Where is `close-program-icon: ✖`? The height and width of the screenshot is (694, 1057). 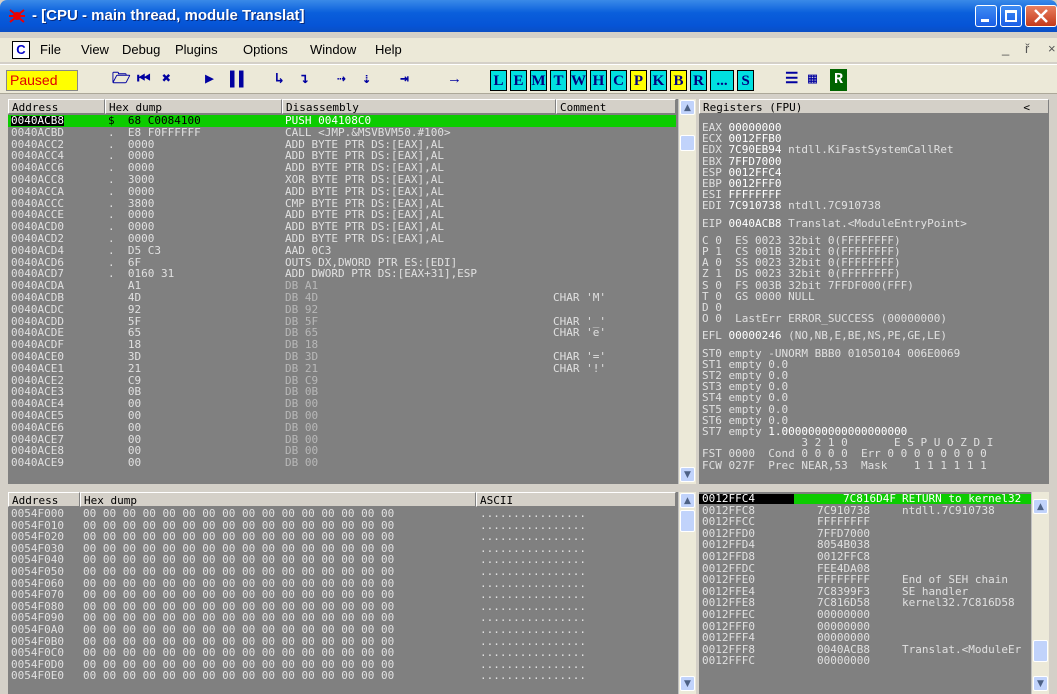 close-program-icon: ✖ is located at coordinates (166, 80).